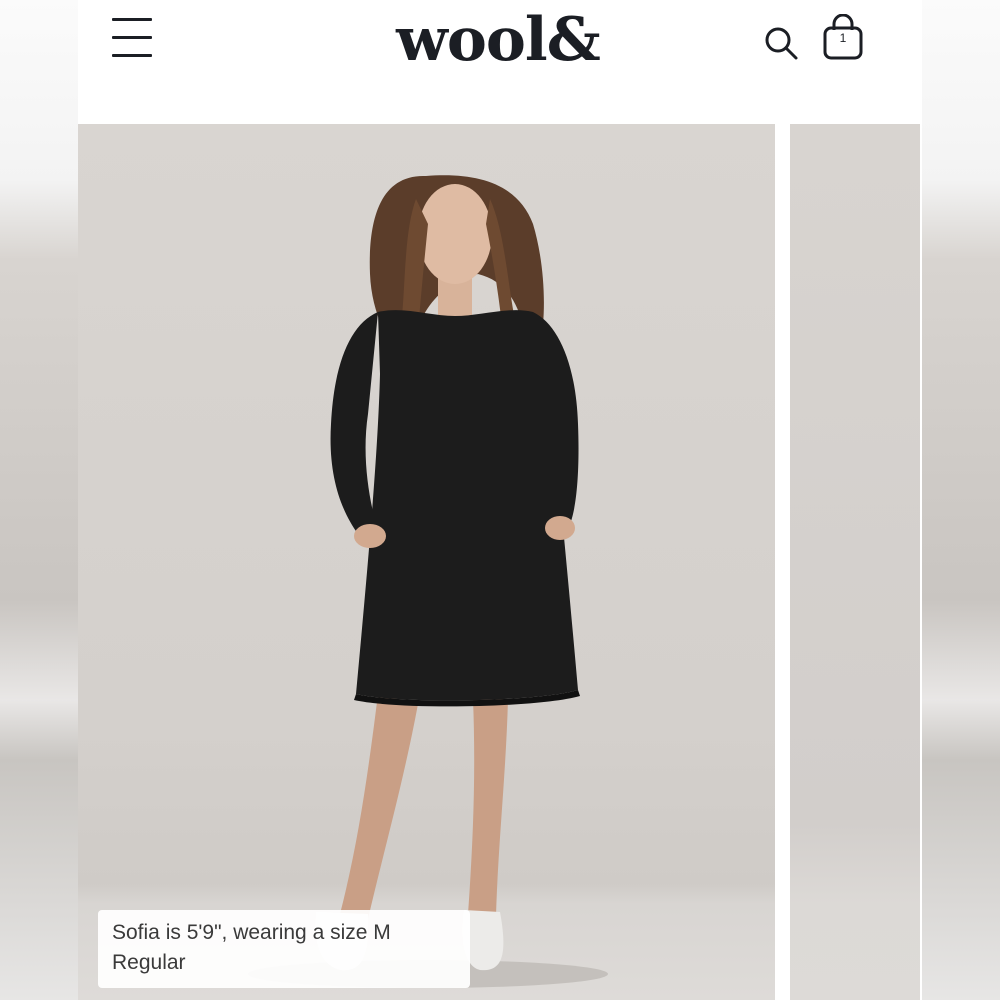 The image size is (1000, 1000). What do you see at coordinates (498, 40) in the screenshot?
I see `brand-logo: wool&` at bounding box center [498, 40].